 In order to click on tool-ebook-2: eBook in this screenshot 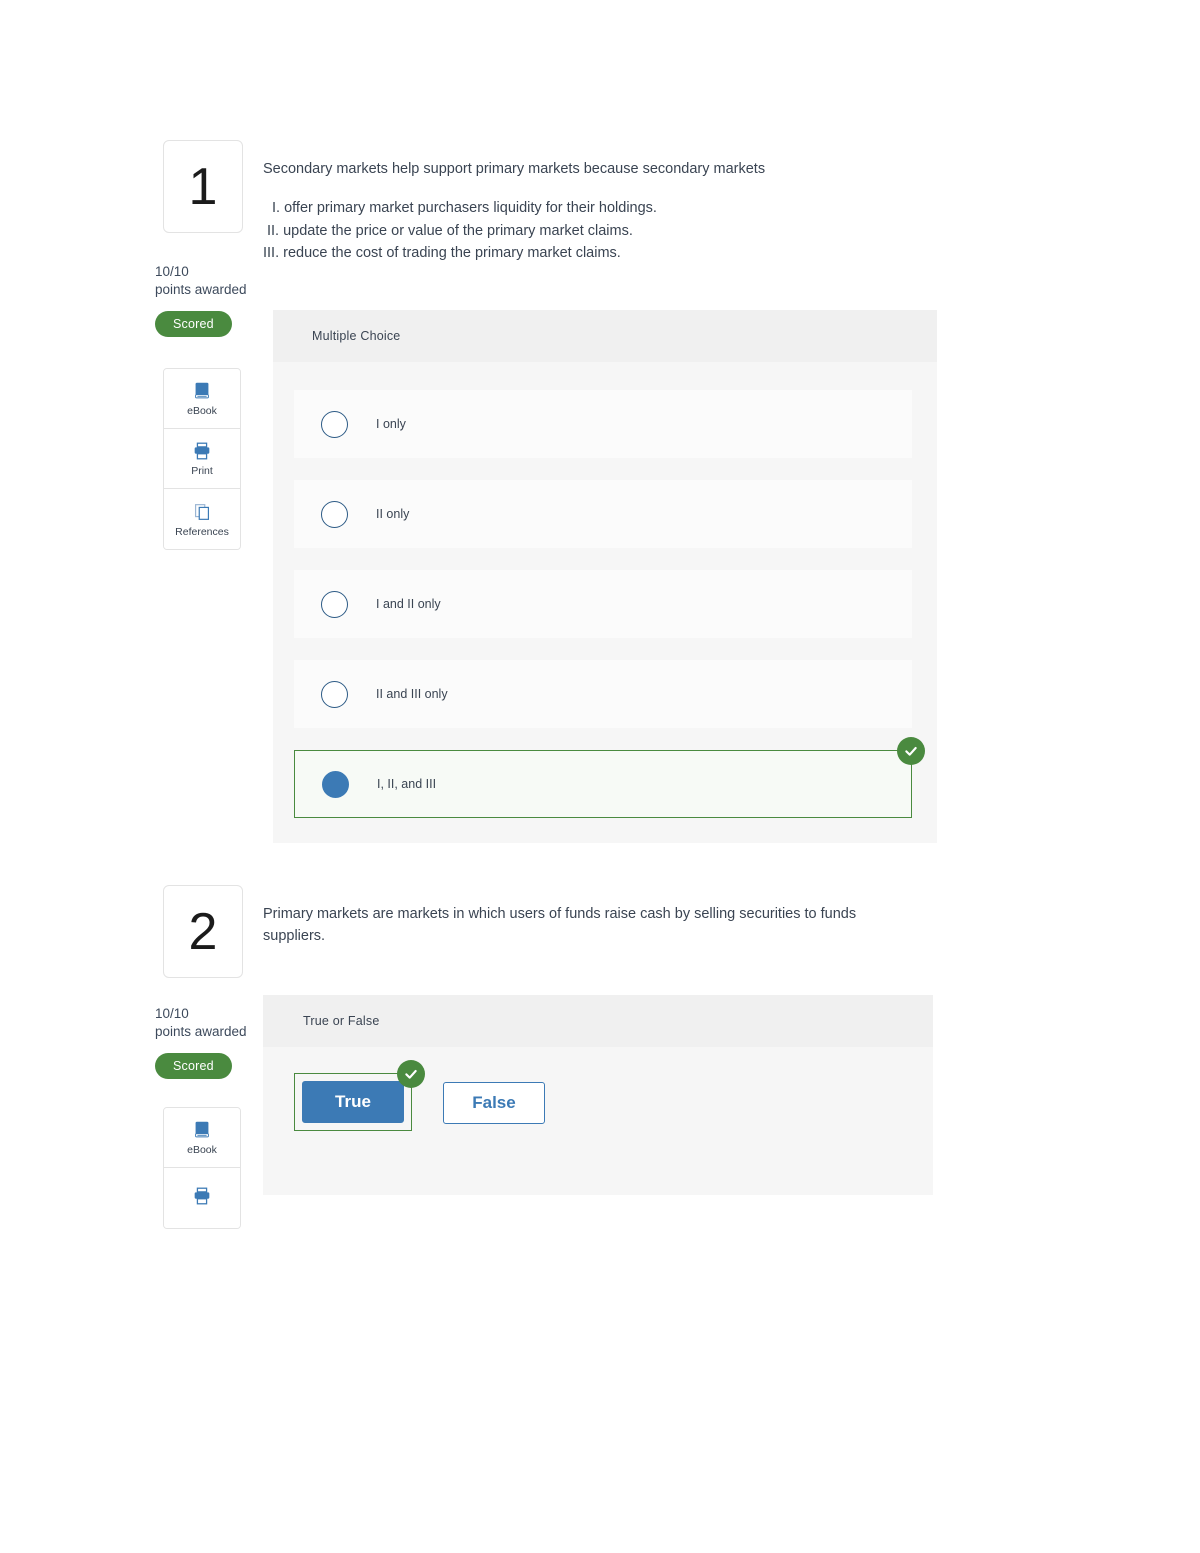, I will do `click(202, 1138)`.